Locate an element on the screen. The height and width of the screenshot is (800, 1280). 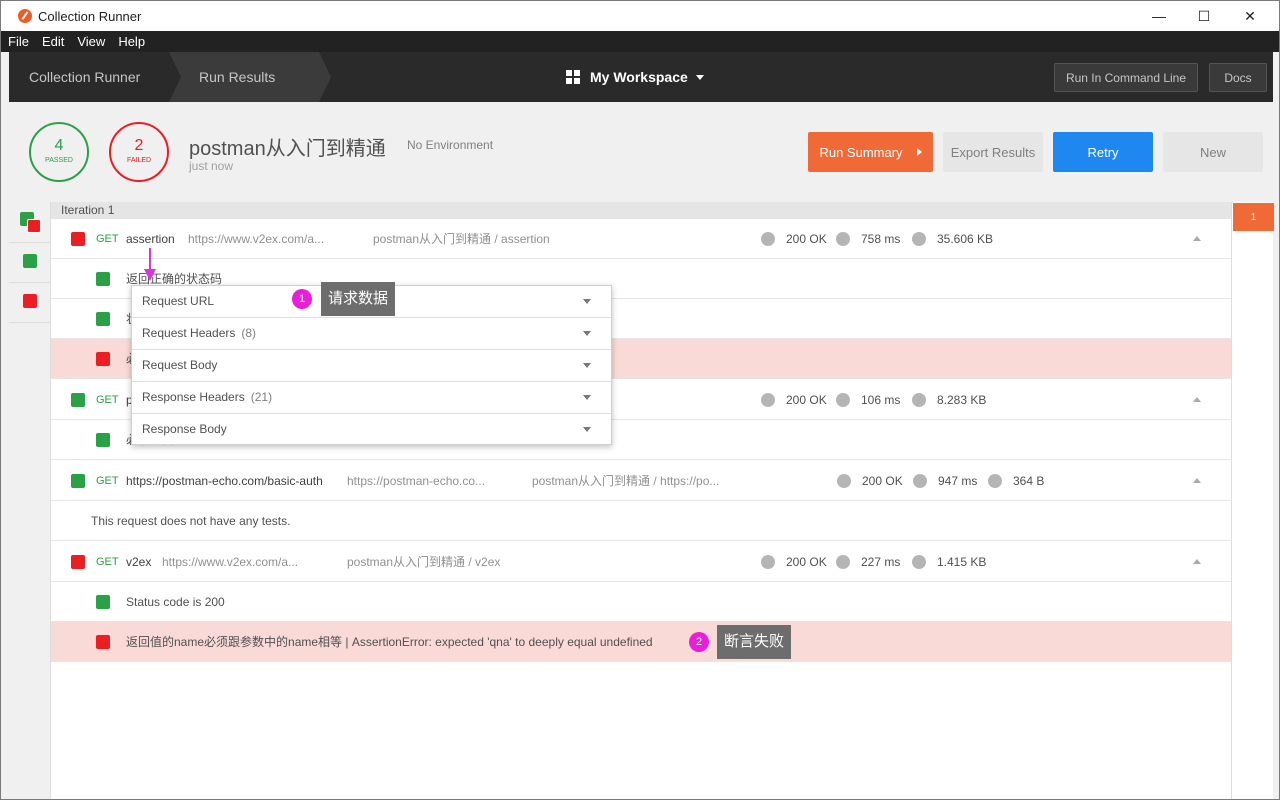
response-size: 35.606 KB is located at coordinates (965, 239).